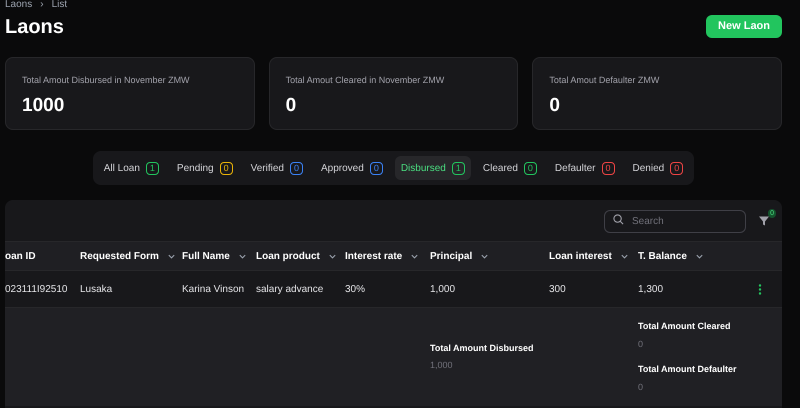 Image resolution: width=800 pixels, height=408 pixels. Describe the element at coordinates (387, 256) in the screenshot. I see `column-header: Interest rate` at that location.